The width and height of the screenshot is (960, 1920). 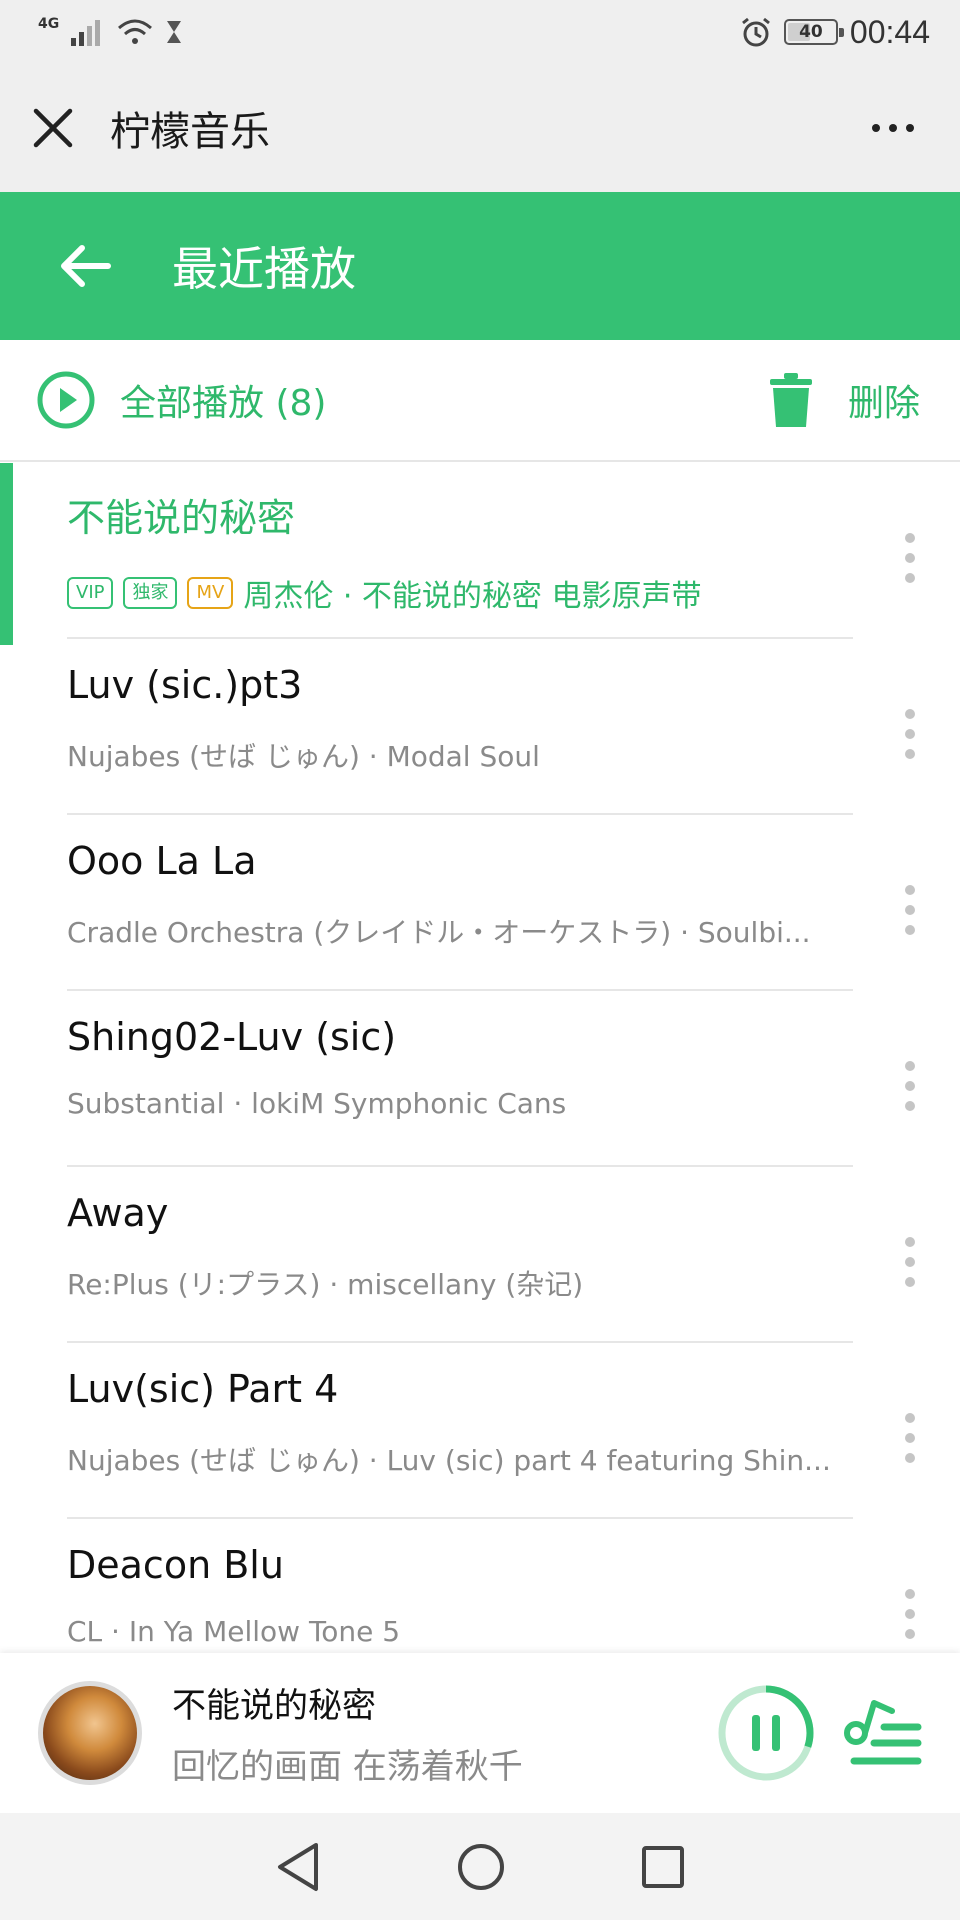 I want to click on mv-badge: MV, so click(x=210, y=593).